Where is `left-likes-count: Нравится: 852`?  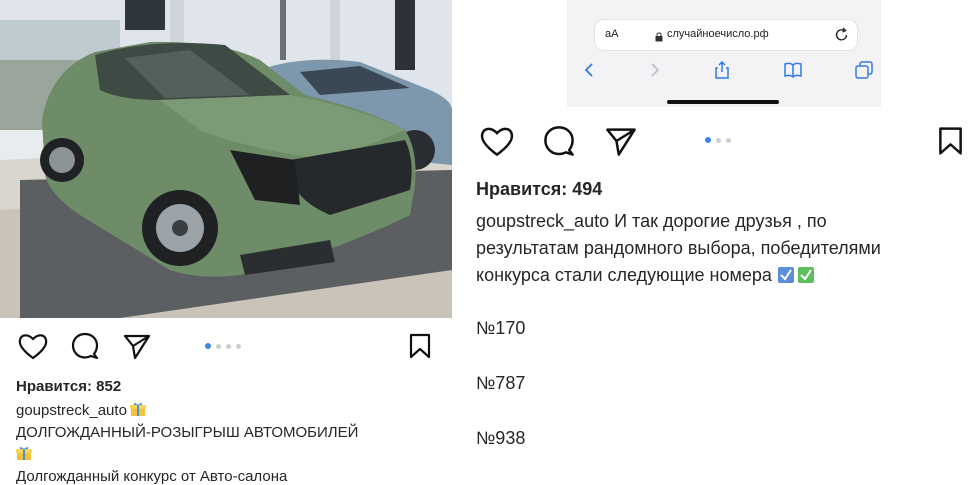
left-likes-count: Нравится: 852 is located at coordinates (68, 386).